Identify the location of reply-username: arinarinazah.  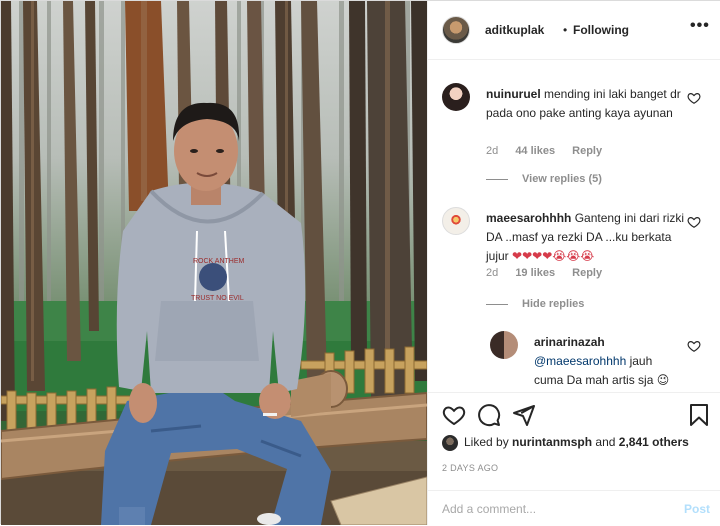
(569, 342).